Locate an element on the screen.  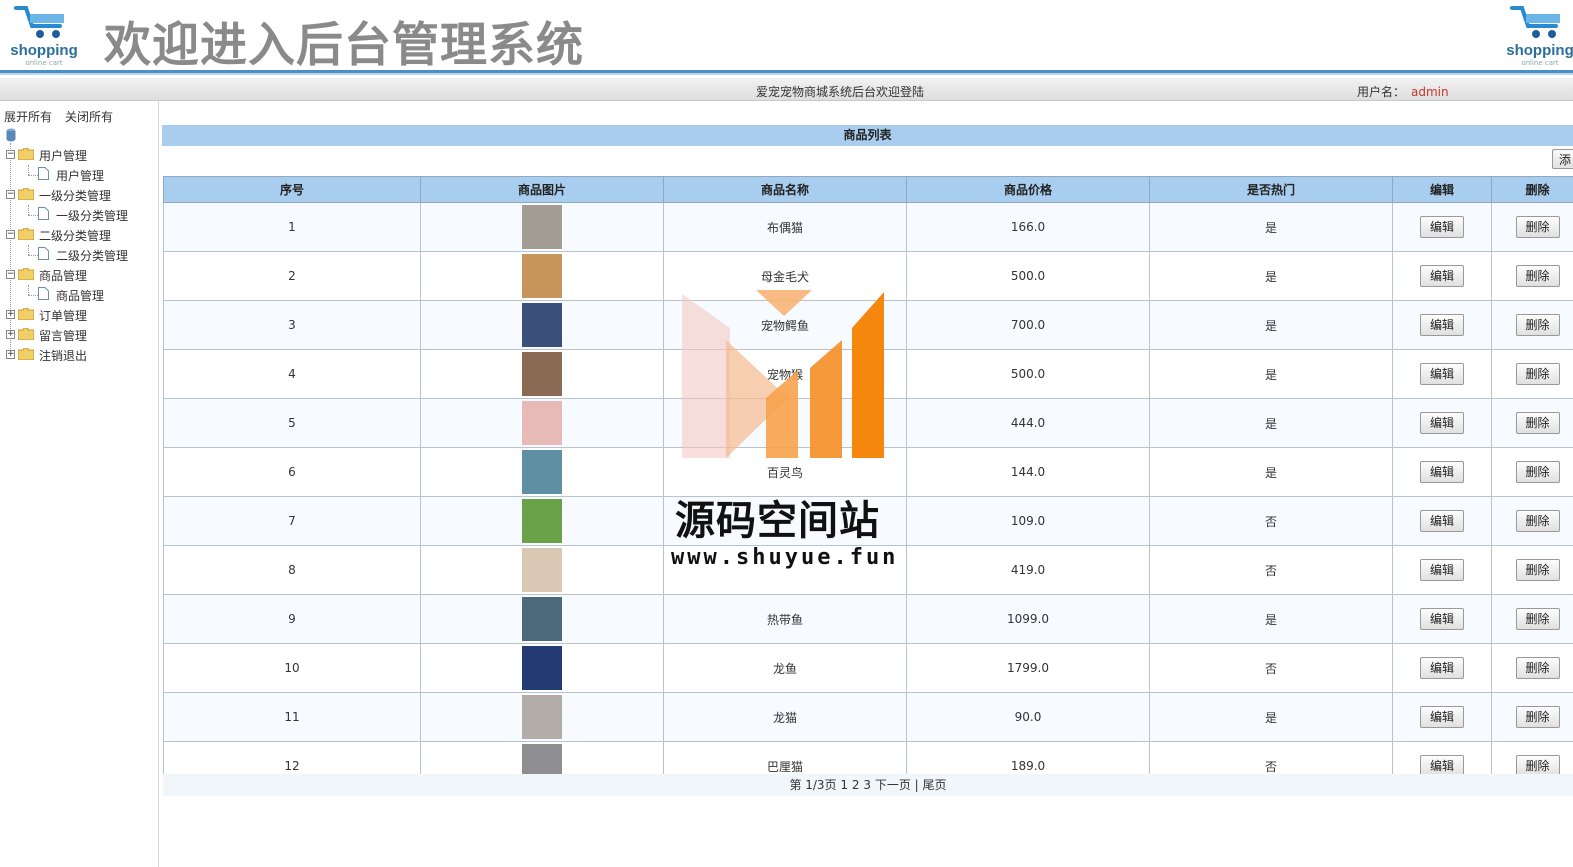
cell-price: 419.0 is located at coordinates (1028, 570).